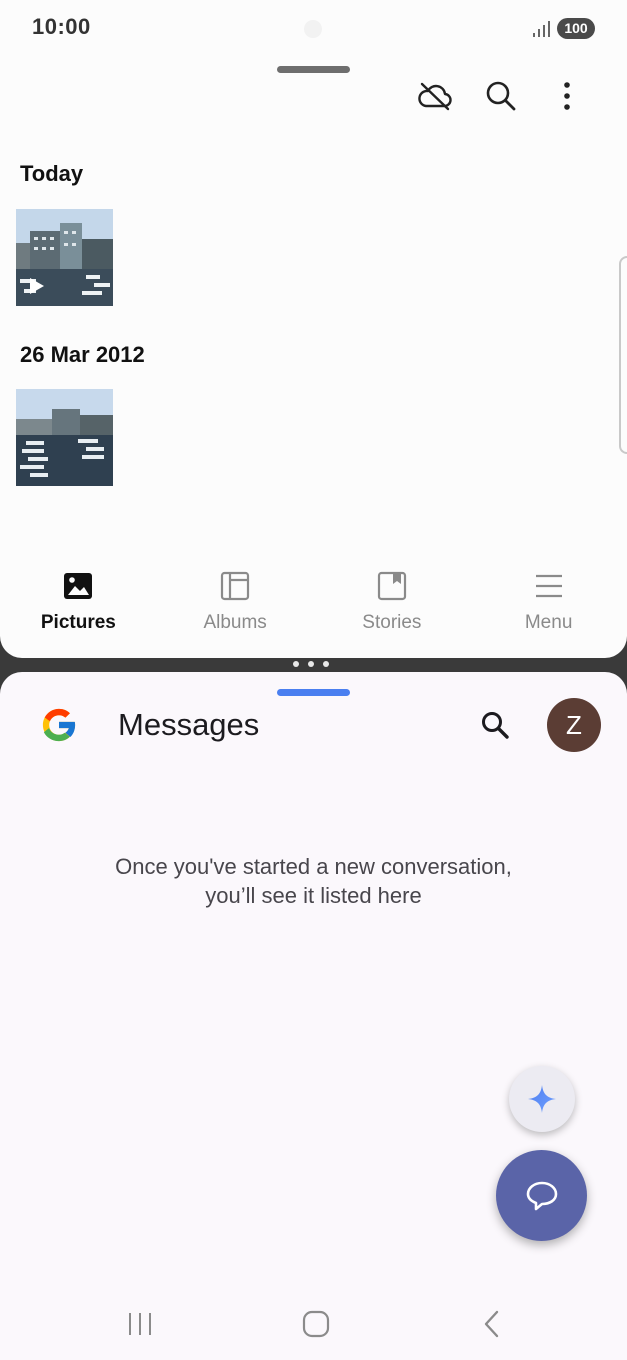 Image resolution: width=627 pixels, height=1360 pixels. What do you see at coordinates (189, 724) in the screenshot?
I see `app-title: Messages` at bounding box center [189, 724].